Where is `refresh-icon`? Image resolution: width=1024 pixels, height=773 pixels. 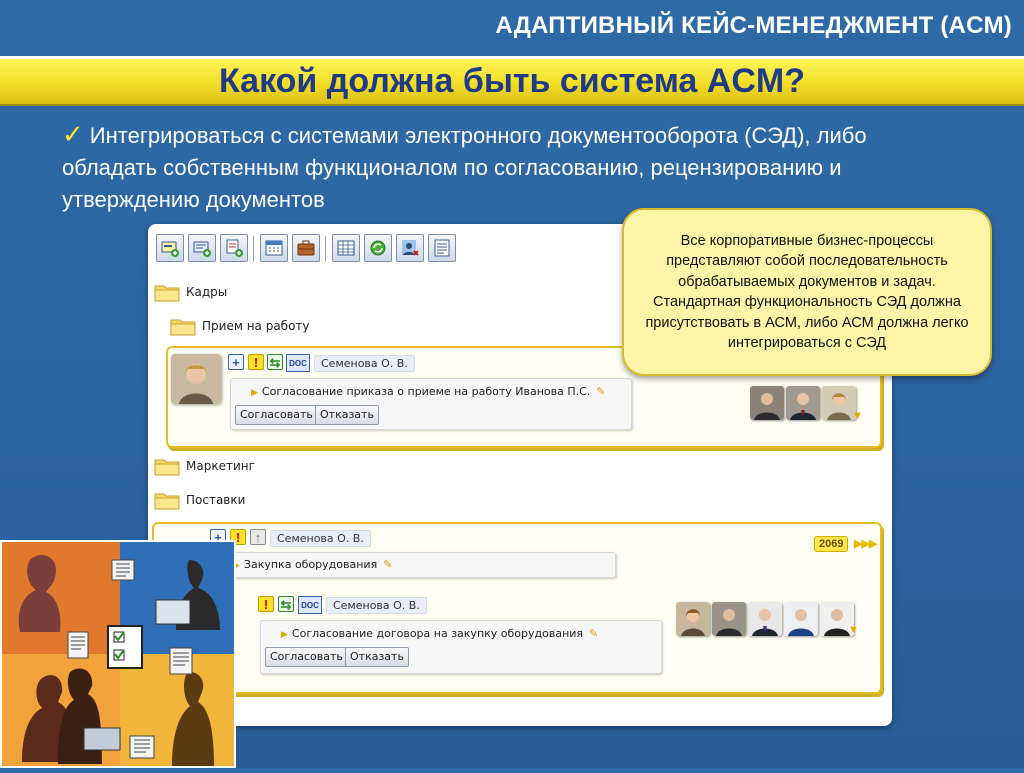 refresh-icon is located at coordinates (378, 248).